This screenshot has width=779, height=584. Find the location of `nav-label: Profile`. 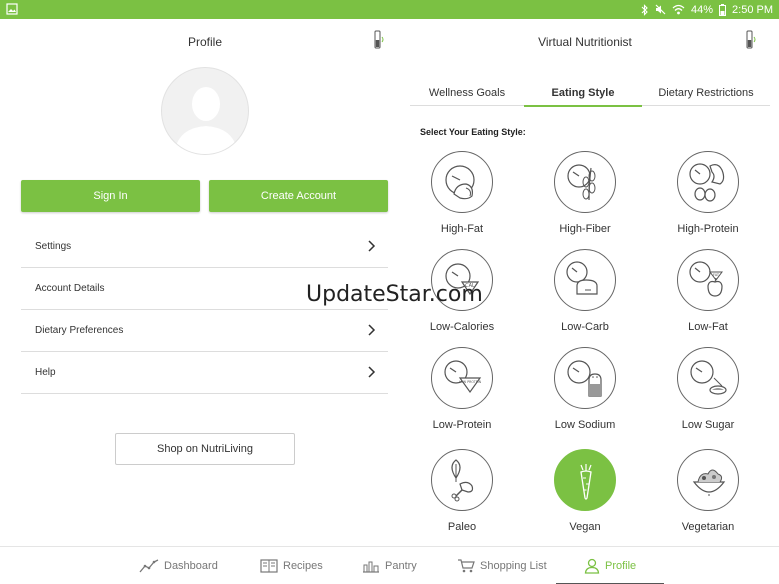

nav-label: Profile is located at coordinates (621, 566).